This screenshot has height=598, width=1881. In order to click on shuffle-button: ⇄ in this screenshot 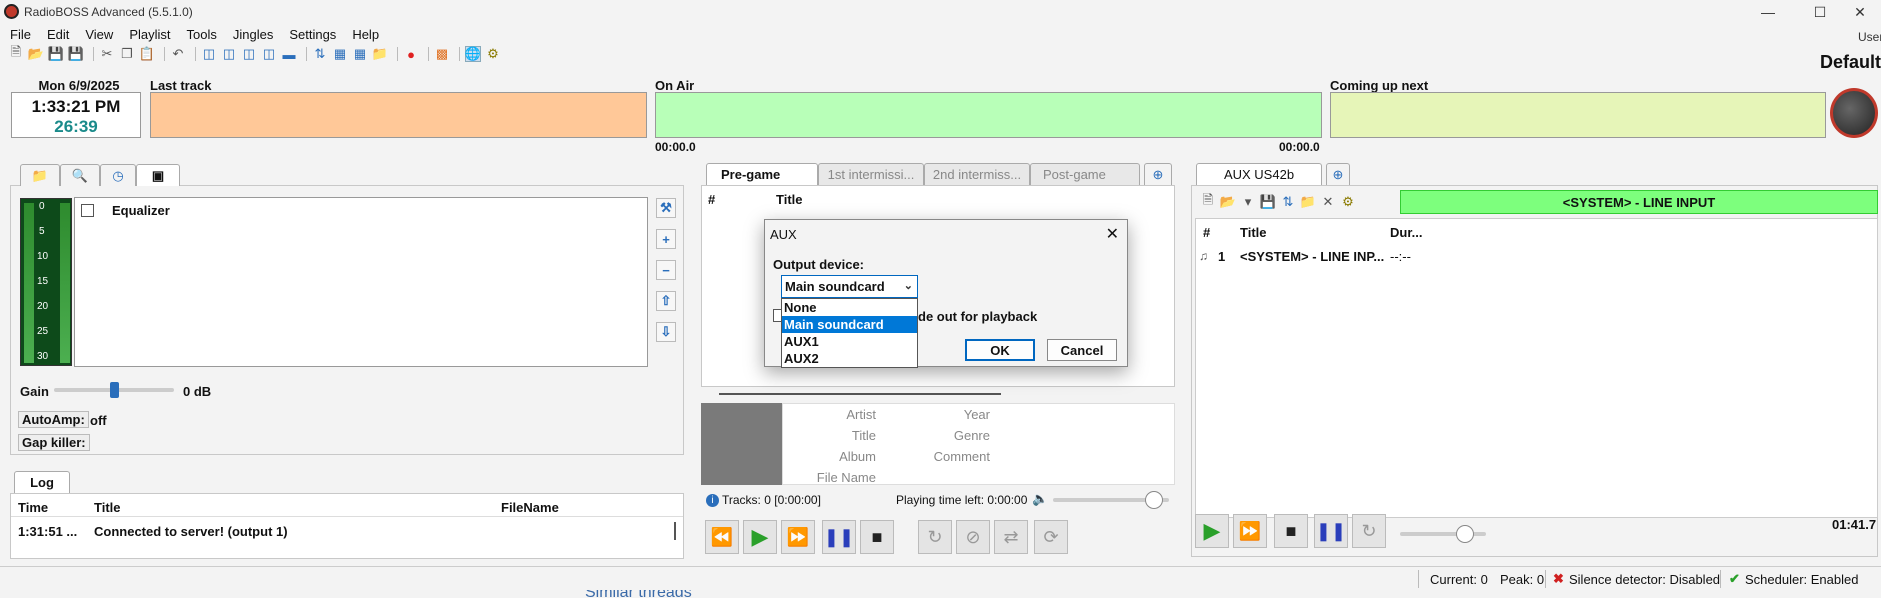, I will do `click(1011, 537)`.